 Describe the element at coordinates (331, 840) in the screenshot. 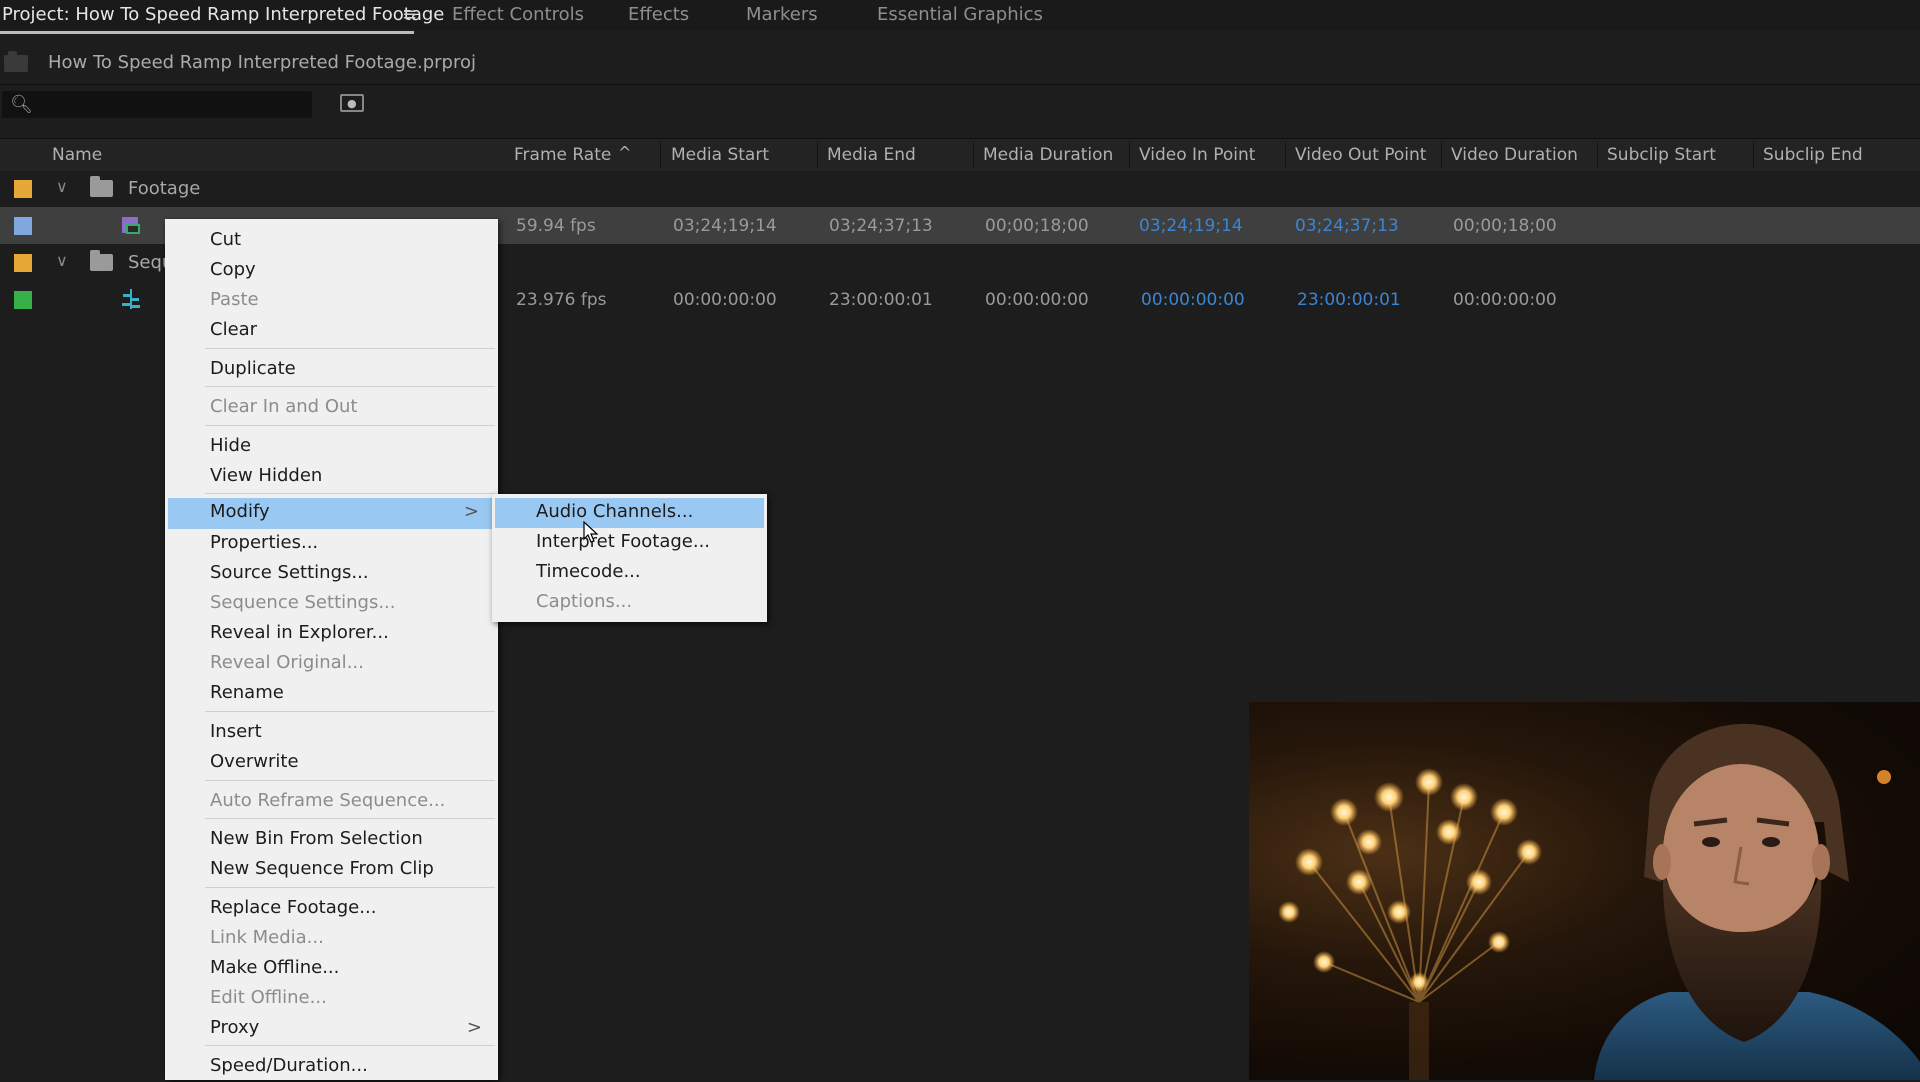

I see `menu-item-new-bin-from-selection: New Bin From Selection` at that location.